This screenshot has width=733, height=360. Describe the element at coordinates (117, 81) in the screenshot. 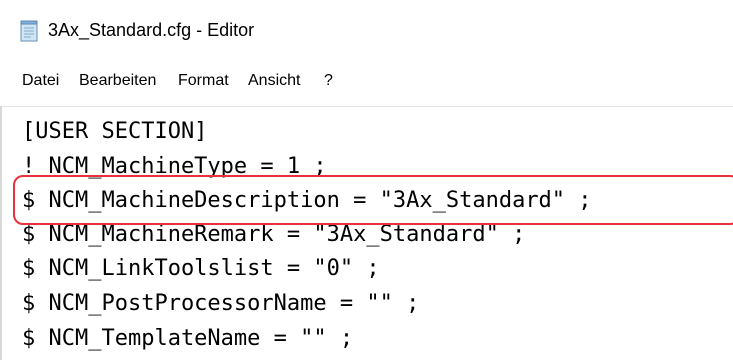

I see `menu-item-bearbeiten: Bearbeiten` at that location.